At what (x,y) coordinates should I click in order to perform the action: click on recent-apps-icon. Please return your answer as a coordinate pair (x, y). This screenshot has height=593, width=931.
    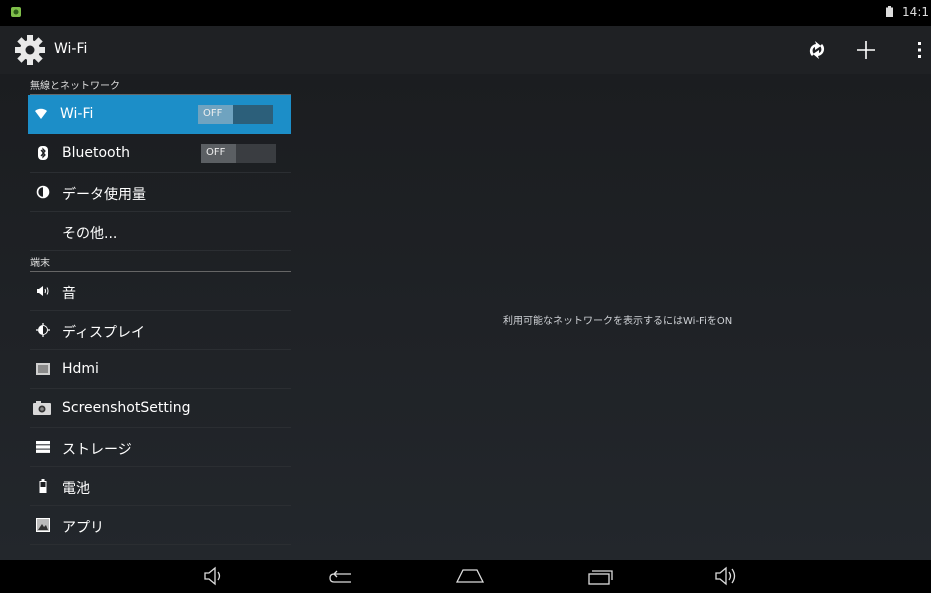
    Looking at the image, I should click on (600, 576).